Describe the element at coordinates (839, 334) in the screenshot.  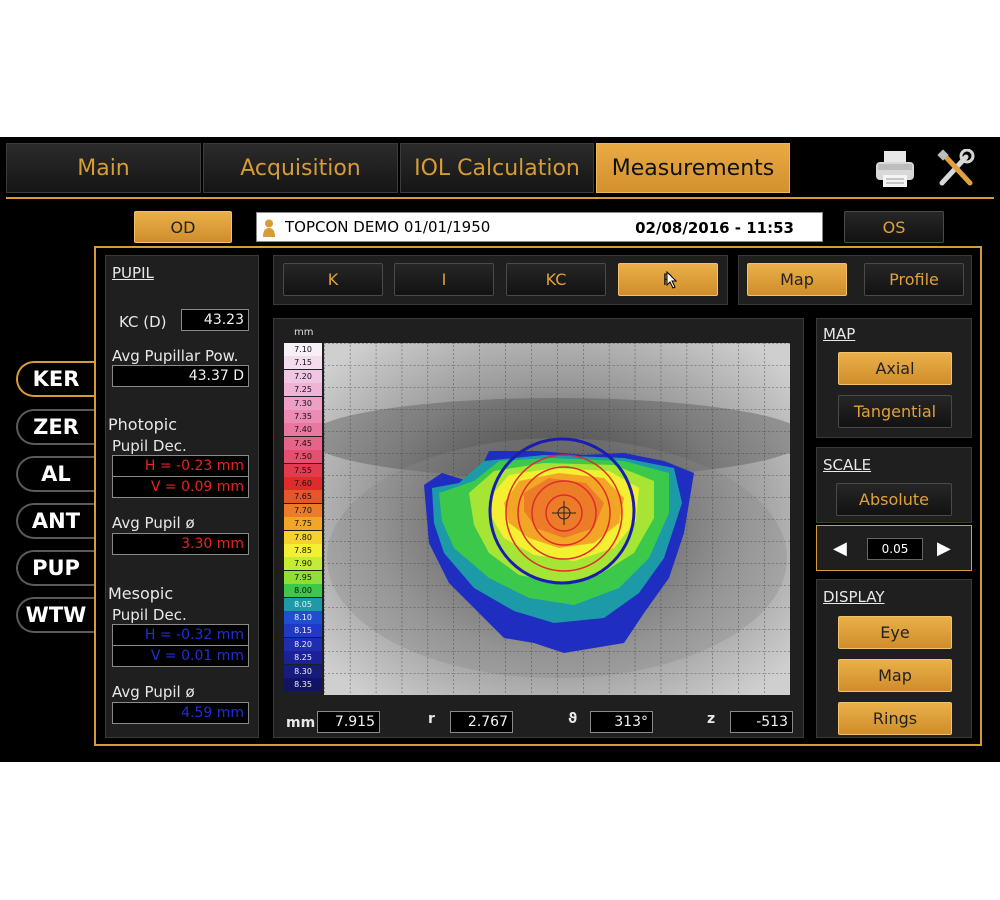
I see `map-section-title: MAP` at that location.